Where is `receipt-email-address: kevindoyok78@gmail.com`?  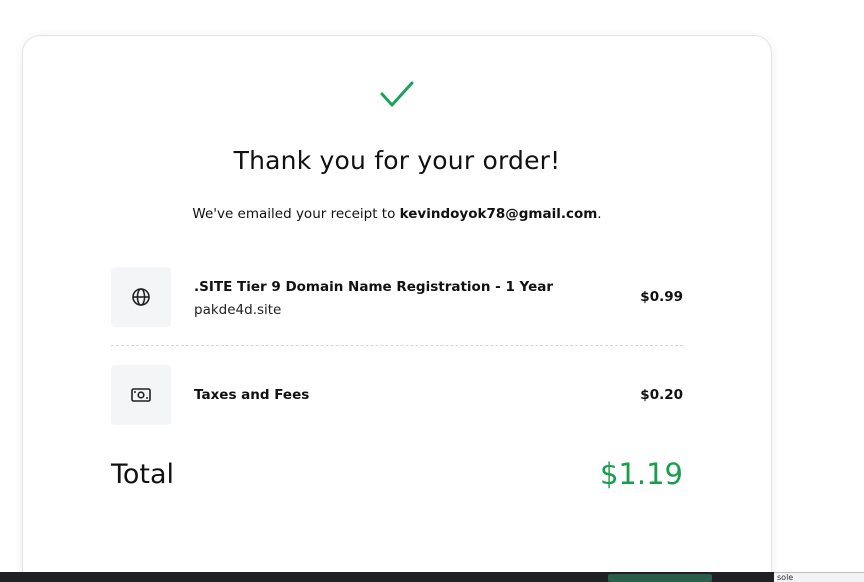
receipt-email-address: kevindoyok78@gmail.com is located at coordinates (498, 214).